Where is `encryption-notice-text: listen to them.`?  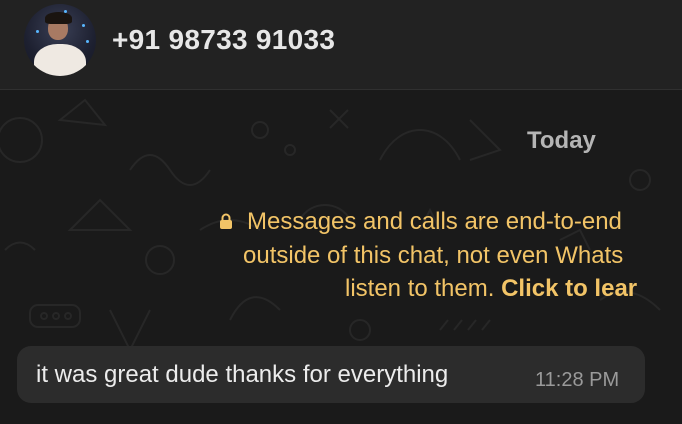 encryption-notice-text: listen to them. is located at coordinates (420, 288).